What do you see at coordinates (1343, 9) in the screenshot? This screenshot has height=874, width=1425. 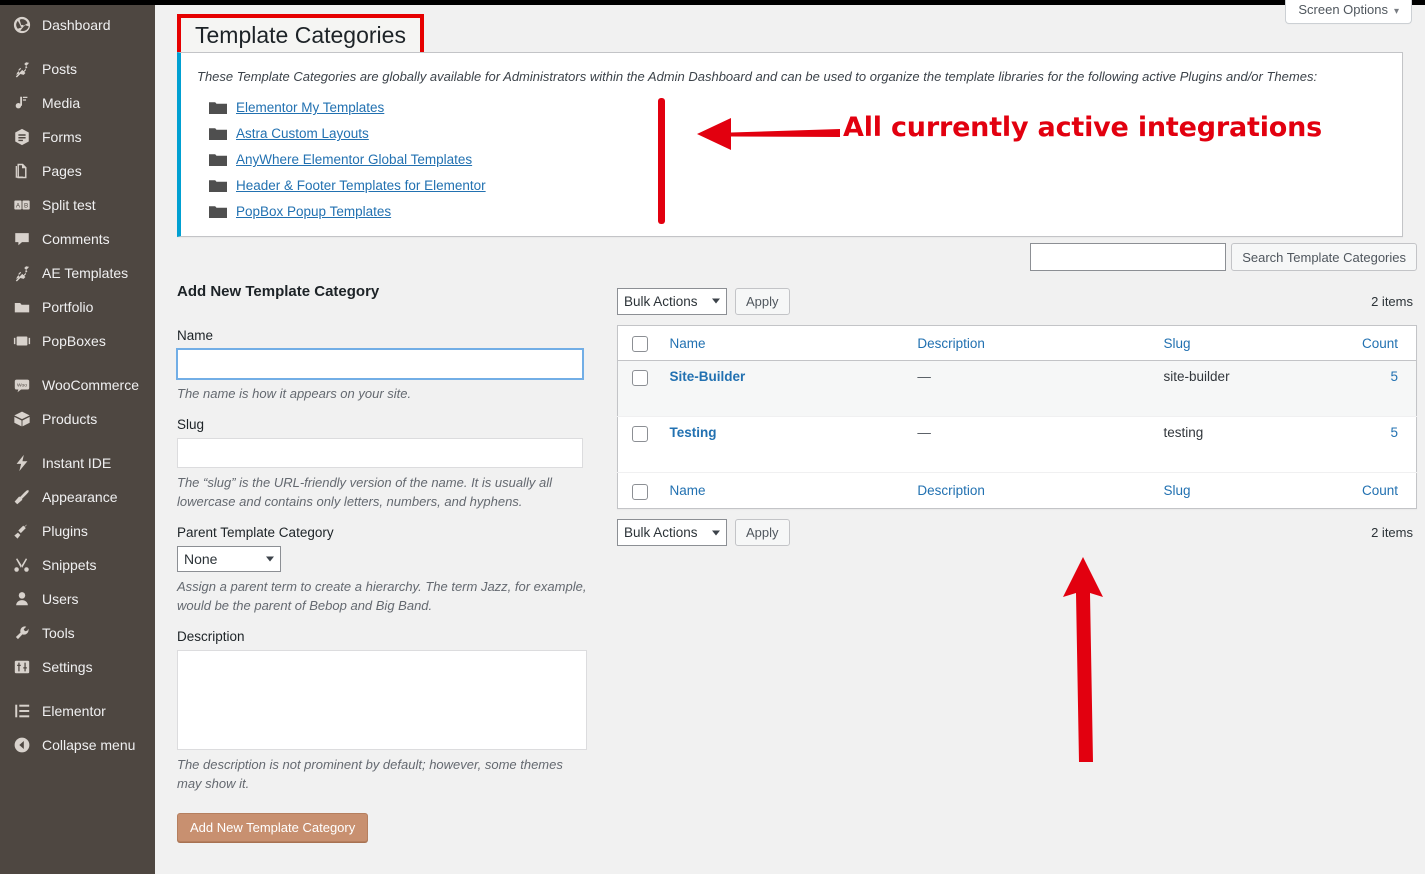 I see `screen-options-label: Screen Options` at bounding box center [1343, 9].